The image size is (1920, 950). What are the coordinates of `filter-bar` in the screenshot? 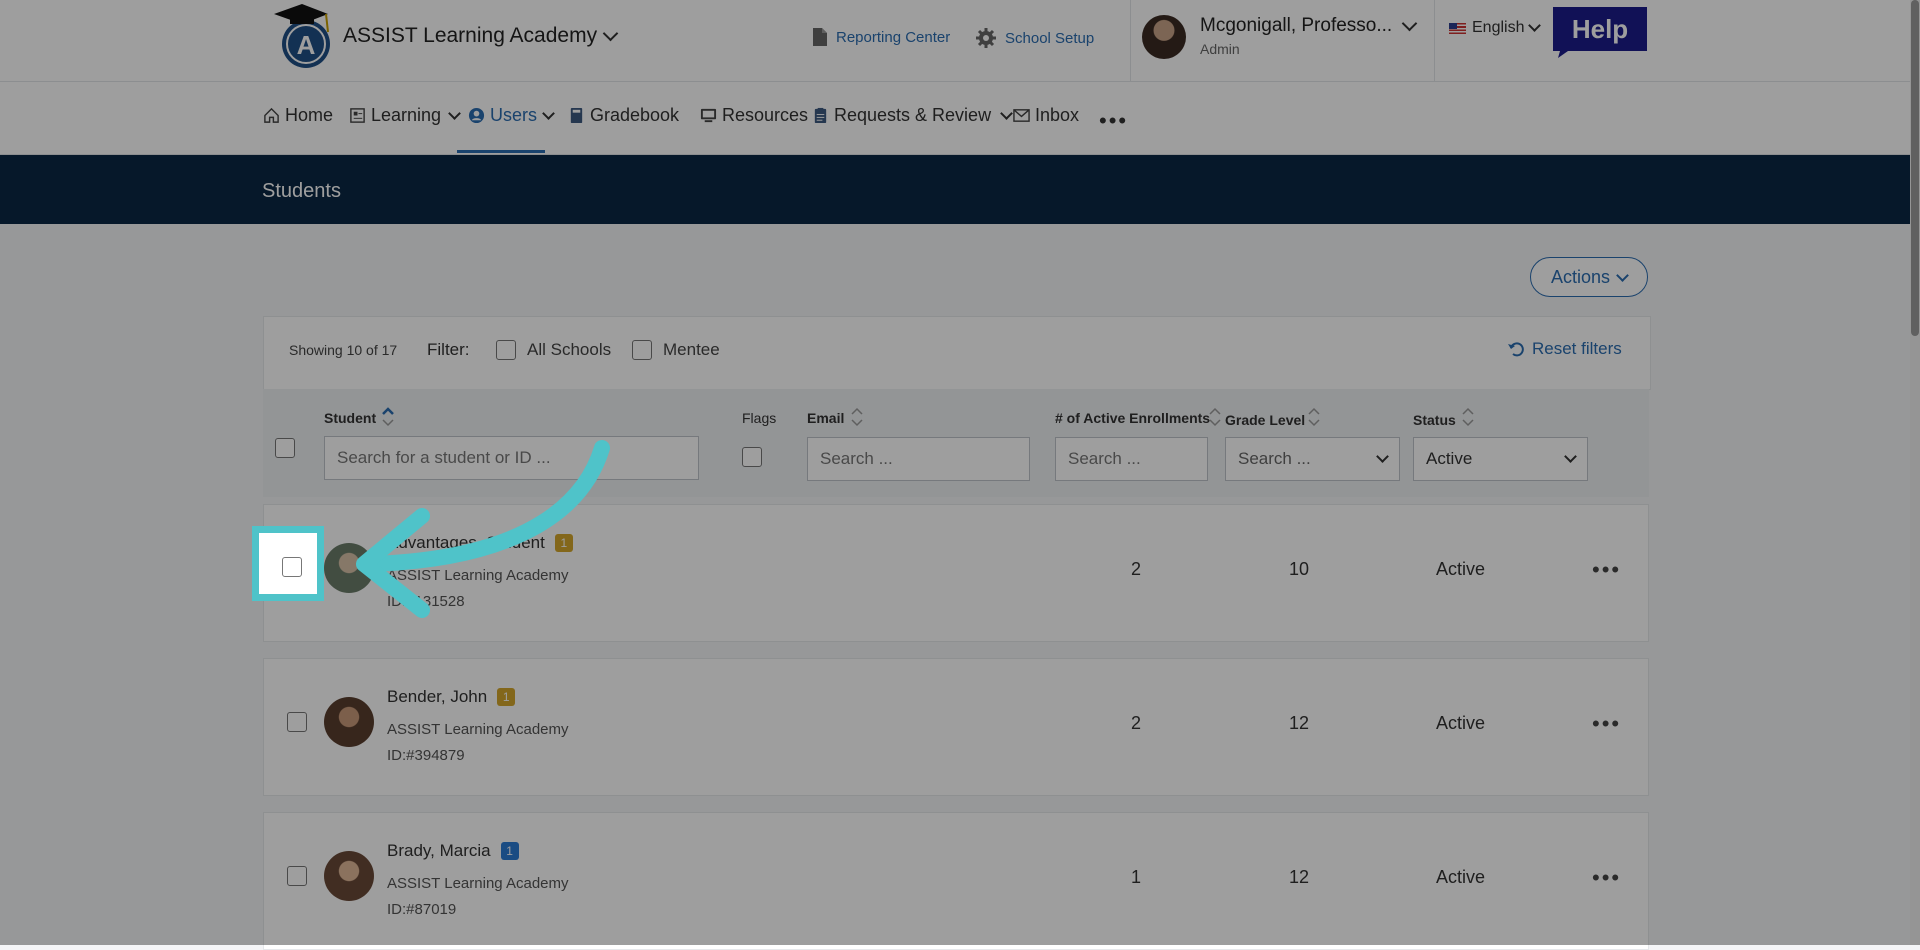 It's located at (957, 353).